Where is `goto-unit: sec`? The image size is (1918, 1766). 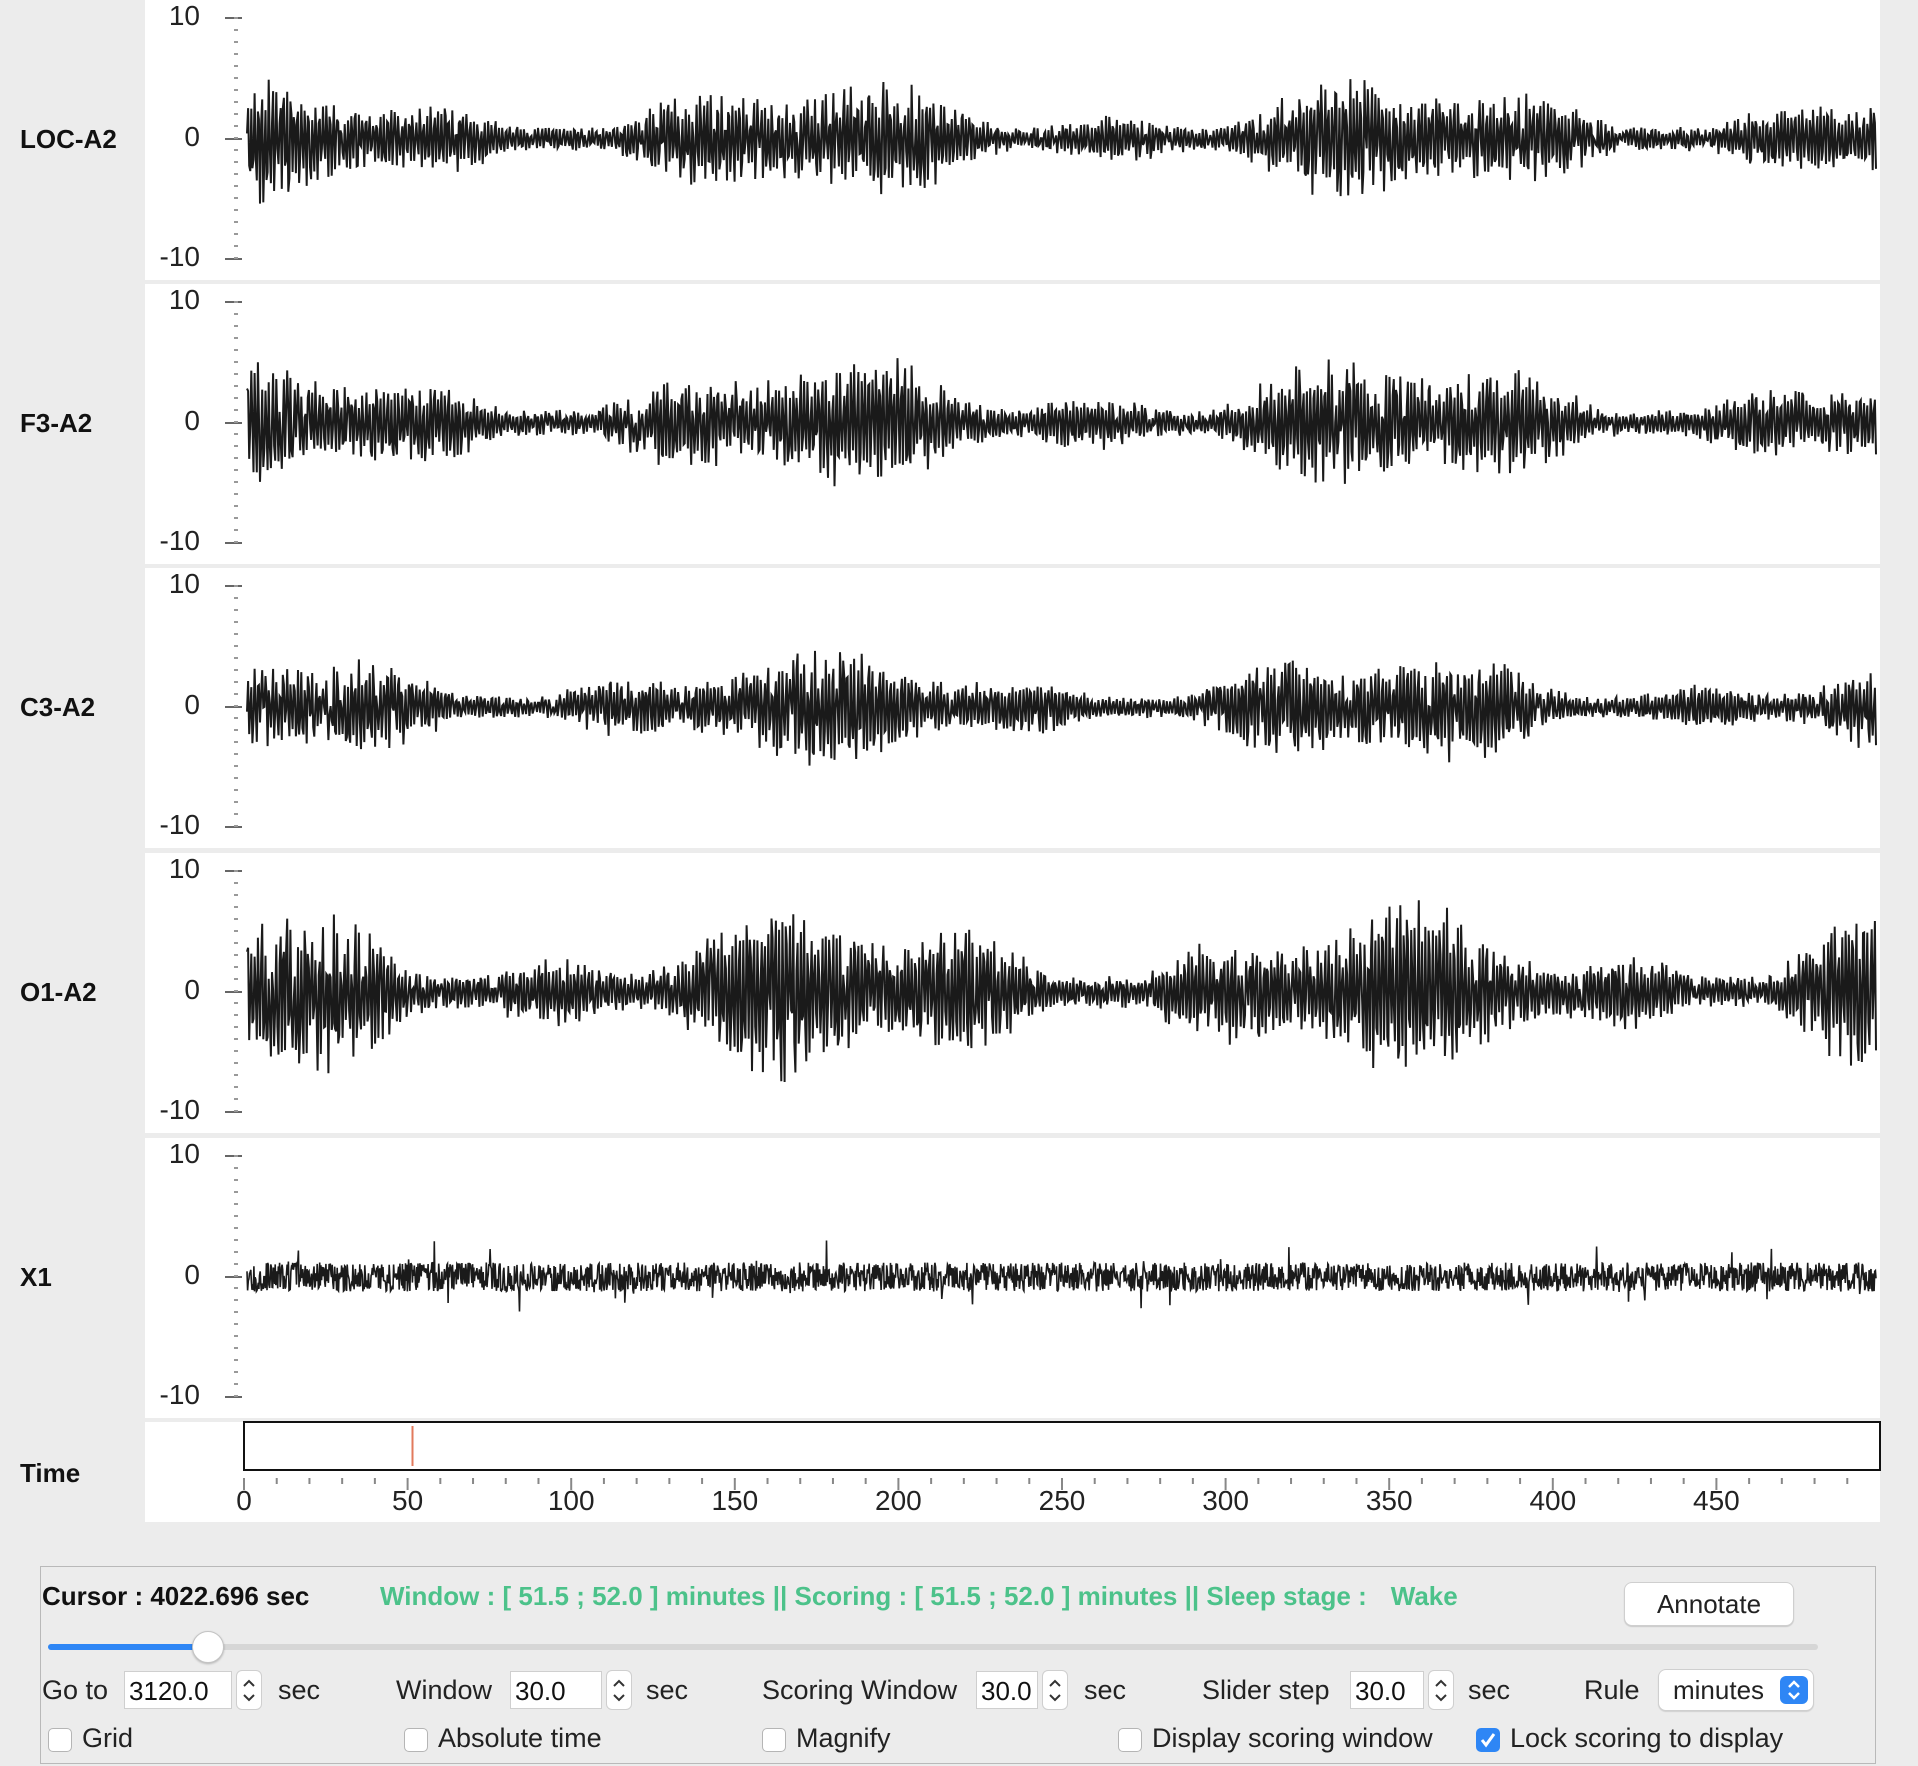 goto-unit: sec is located at coordinates (299, 1690).